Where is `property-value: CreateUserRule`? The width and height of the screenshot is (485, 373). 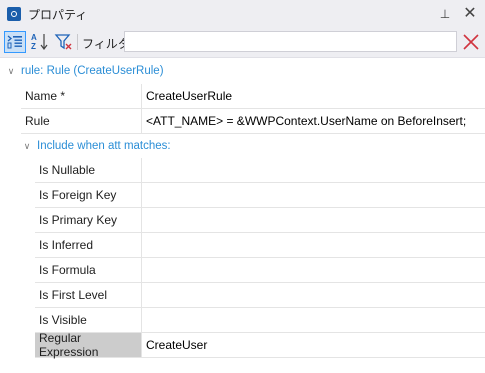
property-value: CreateUserRule is located at coordinates (313, 96).